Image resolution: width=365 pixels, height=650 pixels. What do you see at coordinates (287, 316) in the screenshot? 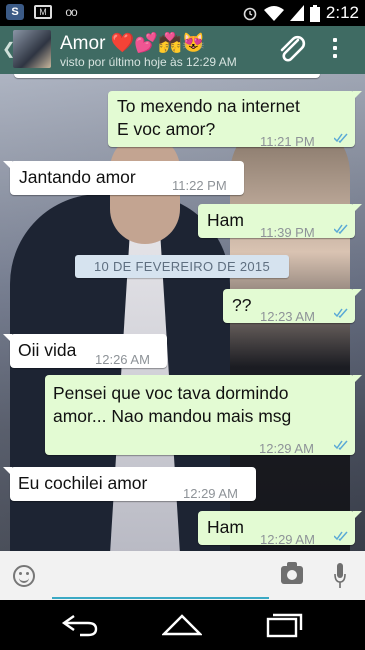
I see `message-time: 12:23 AM` at bounding box center [287, 316].